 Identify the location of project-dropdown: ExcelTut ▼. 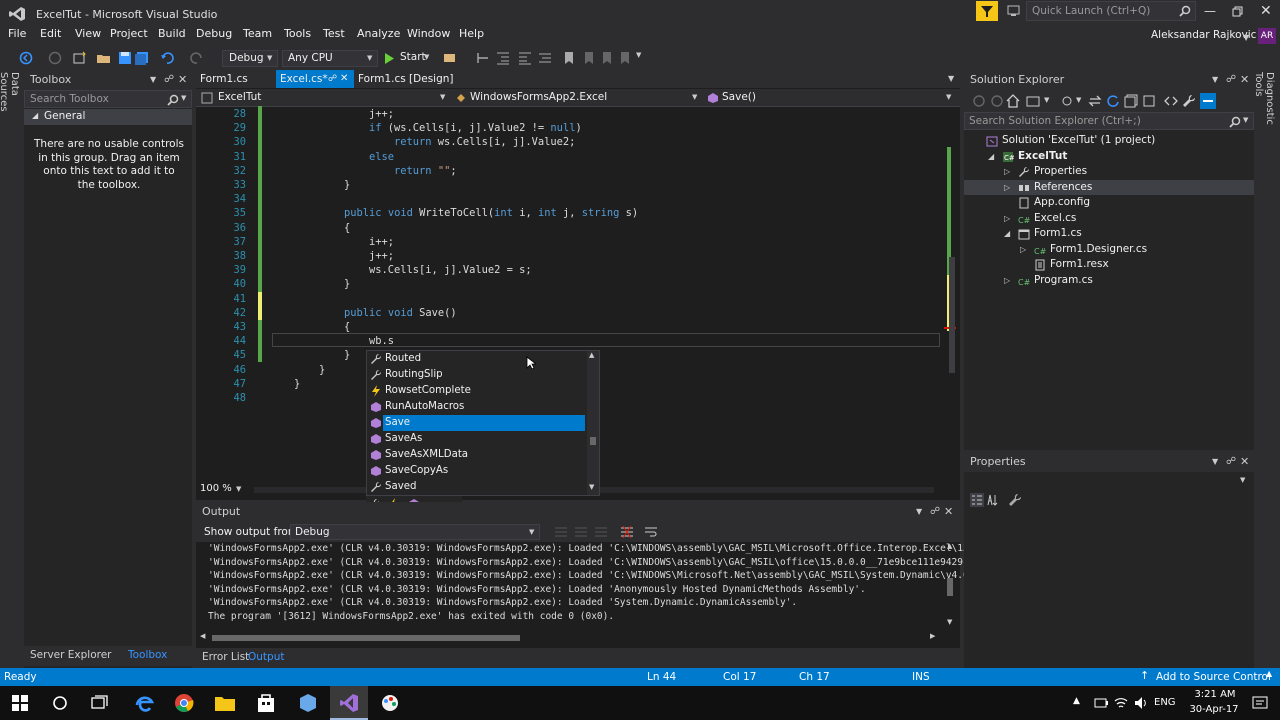
(325, 98).